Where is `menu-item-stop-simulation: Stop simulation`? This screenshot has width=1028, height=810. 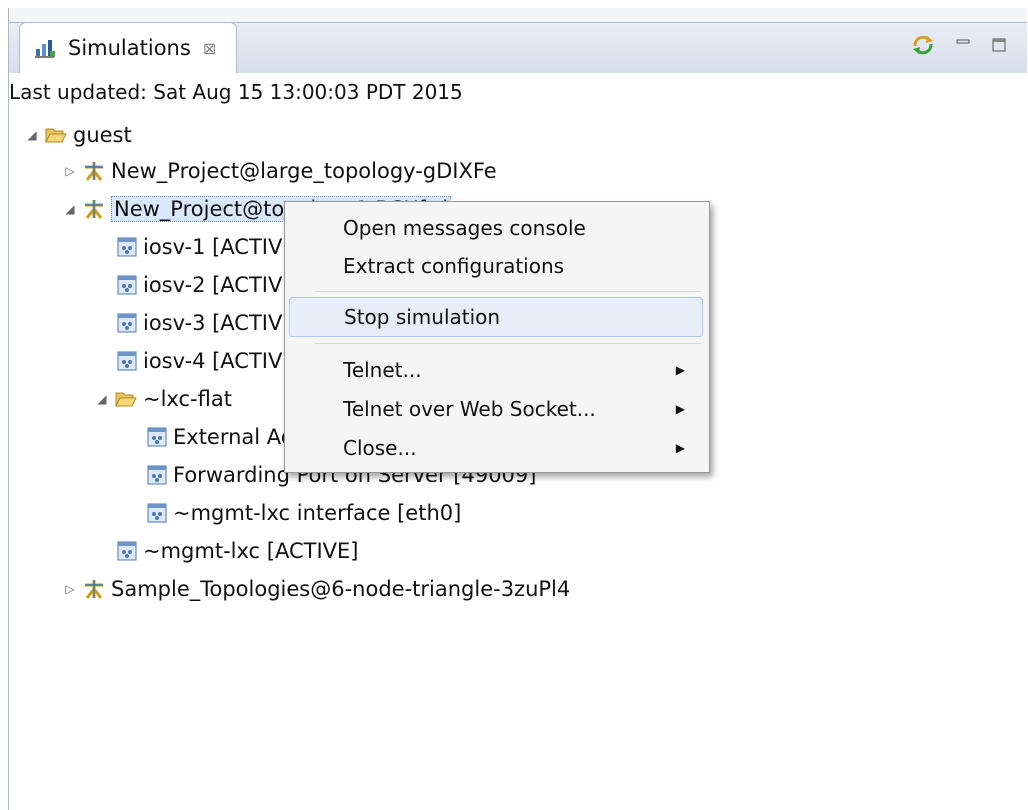
menu-item-stop-simulation: Stop simulation is located at coordinates (496, 317).